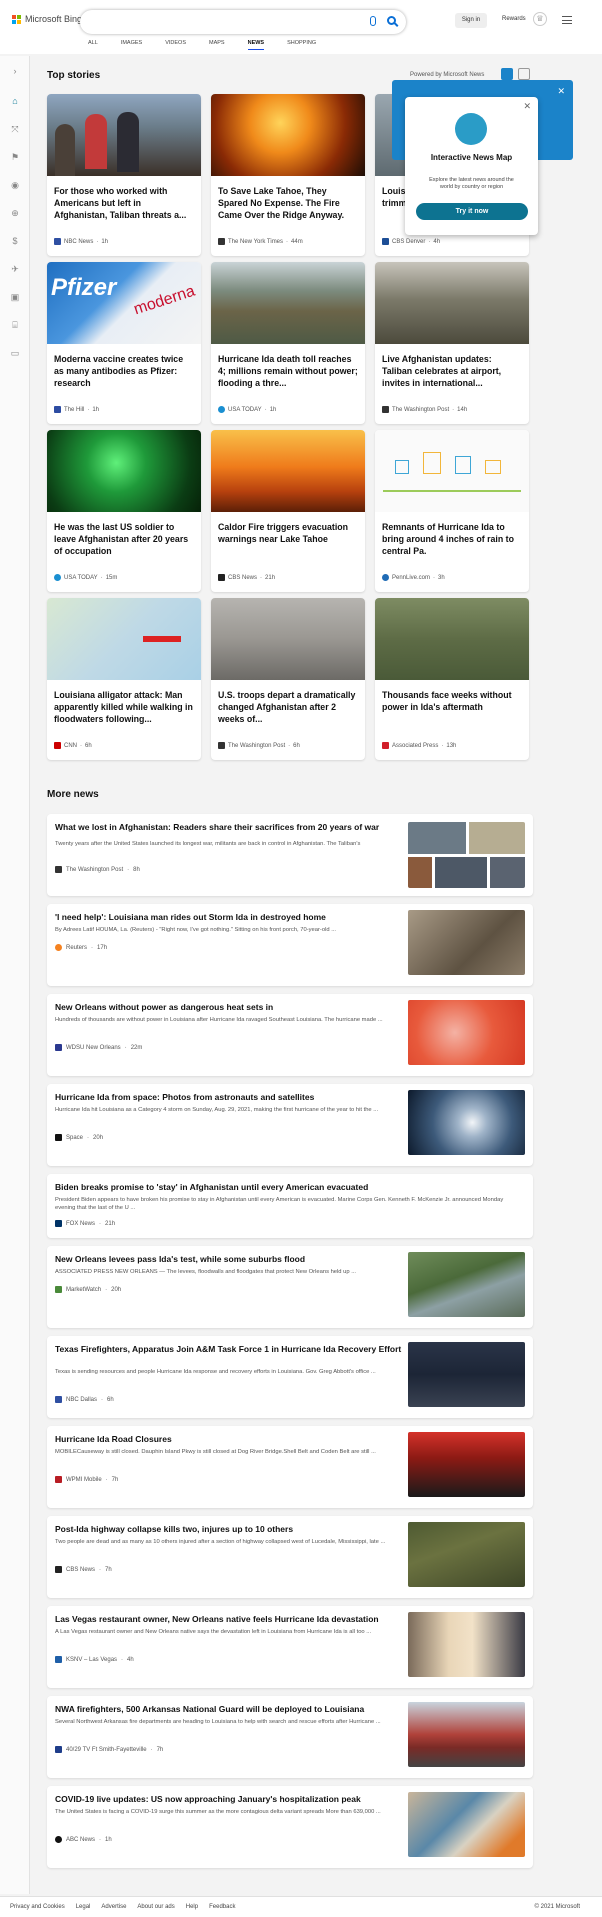  What do you see at coordinates (557, 1907) in the screenshot?
I see `copyright: © 2021 Microsoft` at bounding box center [557, 1907].